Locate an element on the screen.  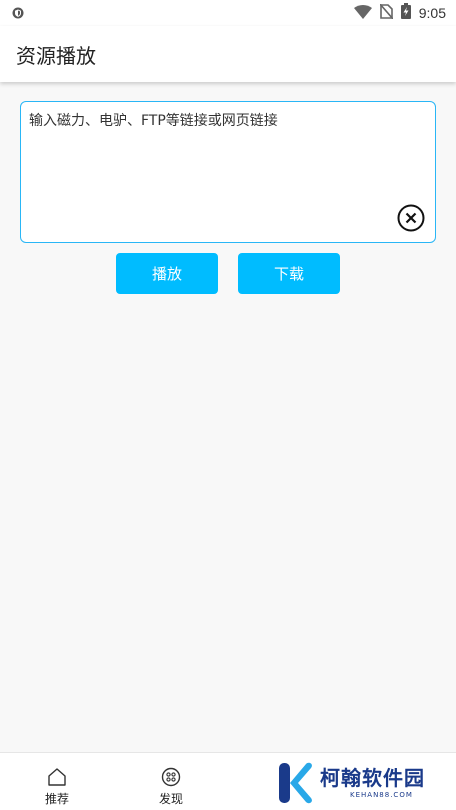
clear-input-button is located at coordinates (411, 218).